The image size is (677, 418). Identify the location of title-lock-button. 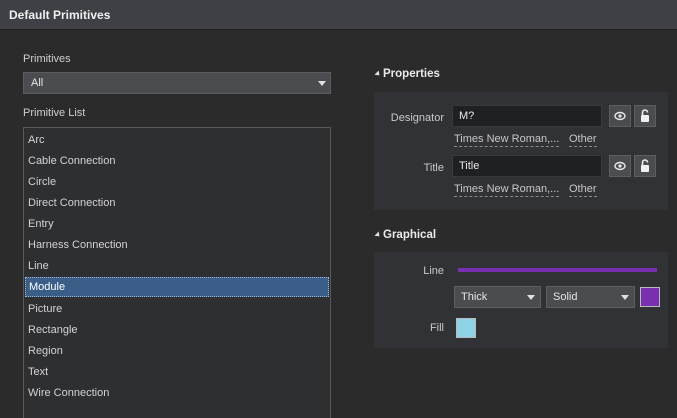
(645, 166).